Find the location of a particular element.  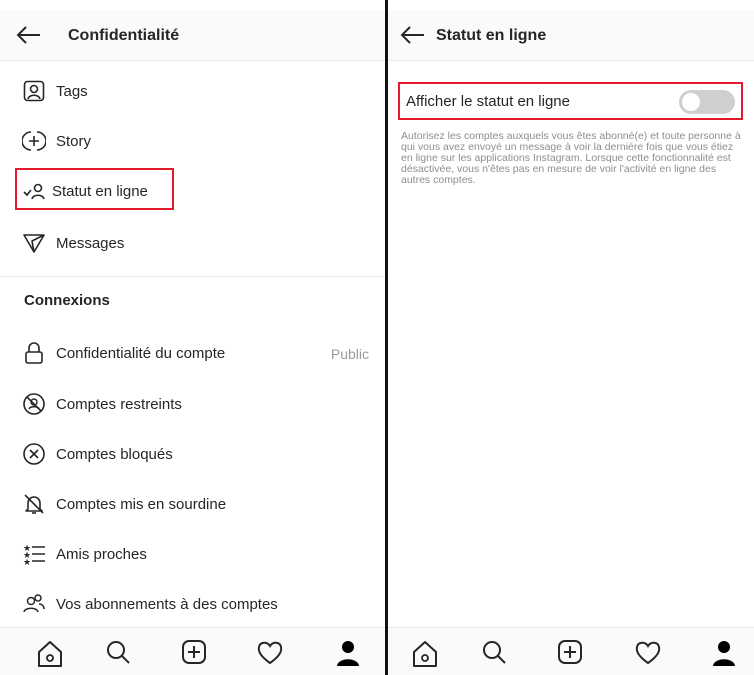

privacy-header: Confidentialité is located at coordinates (192, 35).